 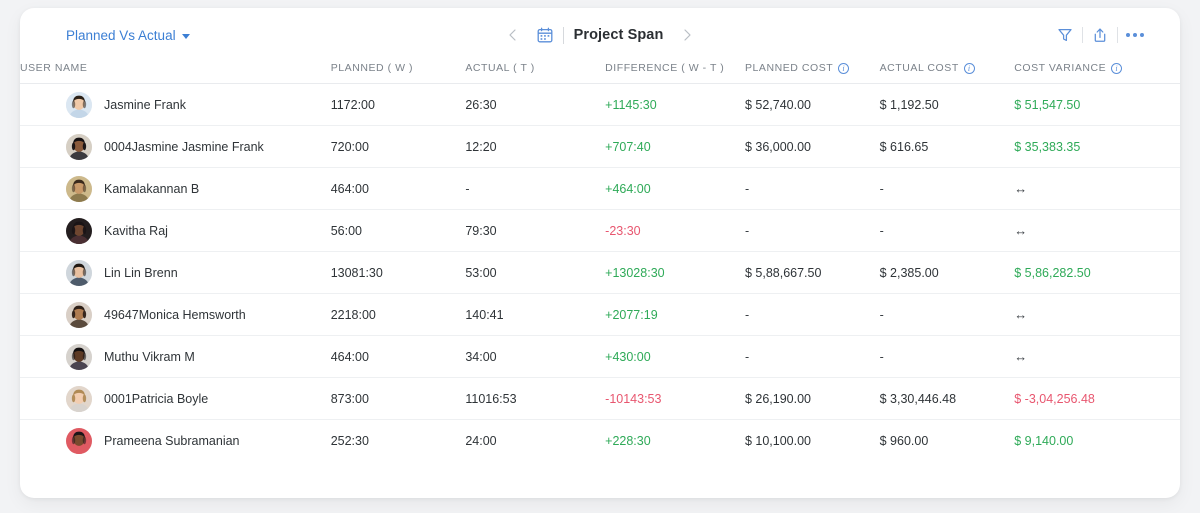 What do you see at coordinates (349, 398) in the screenshot?
I see `planned-value: 873:00` at bounding box center [349, 398].